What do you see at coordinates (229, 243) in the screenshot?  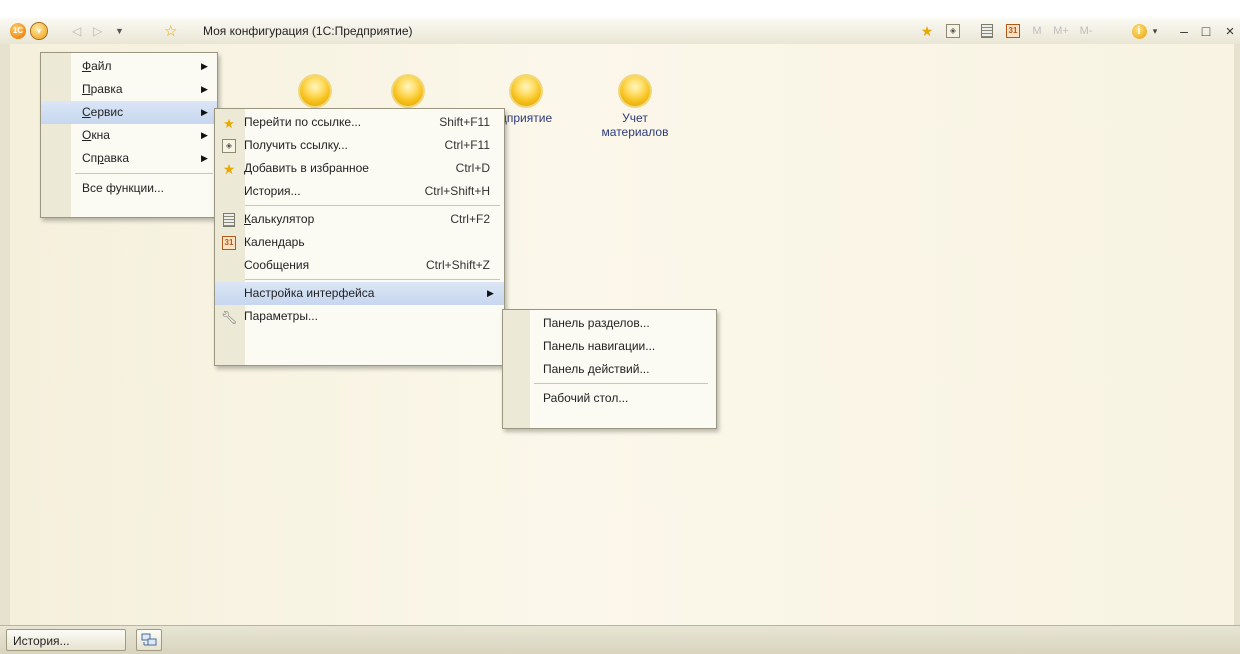 I see `calendar-icon: 31` at bounding box center [229, 243].